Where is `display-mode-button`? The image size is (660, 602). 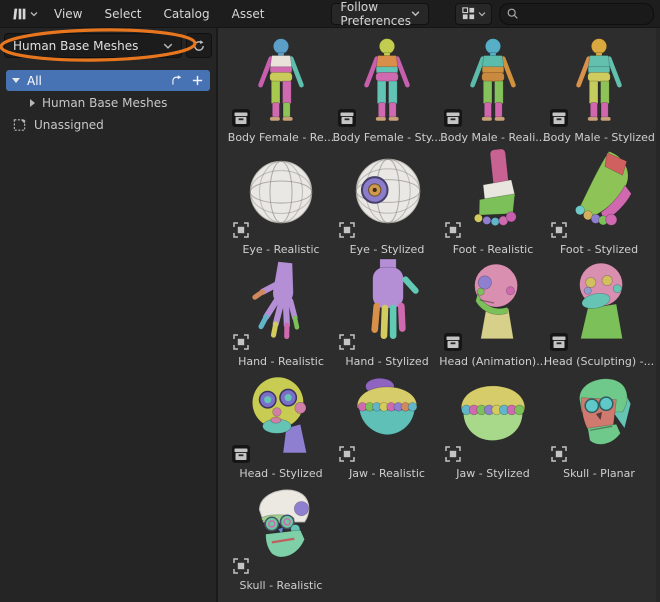 display-mode-button is located at coordinates (473, 13).